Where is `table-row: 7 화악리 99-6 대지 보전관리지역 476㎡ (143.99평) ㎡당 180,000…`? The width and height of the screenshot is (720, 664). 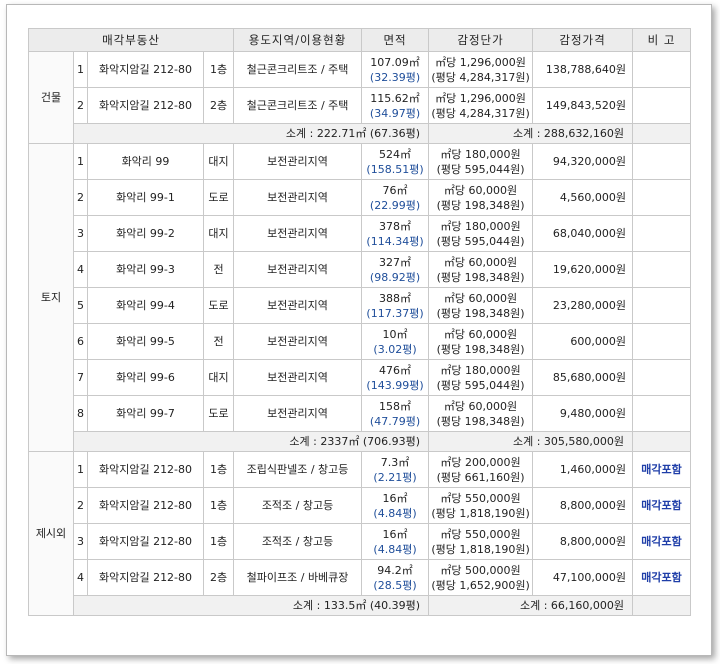
table-row: 7 화악리 99-6 대지 보전관리지역 476㎡ (143.99평) ㎡당 180,000… is located at coordinates (360, 377).